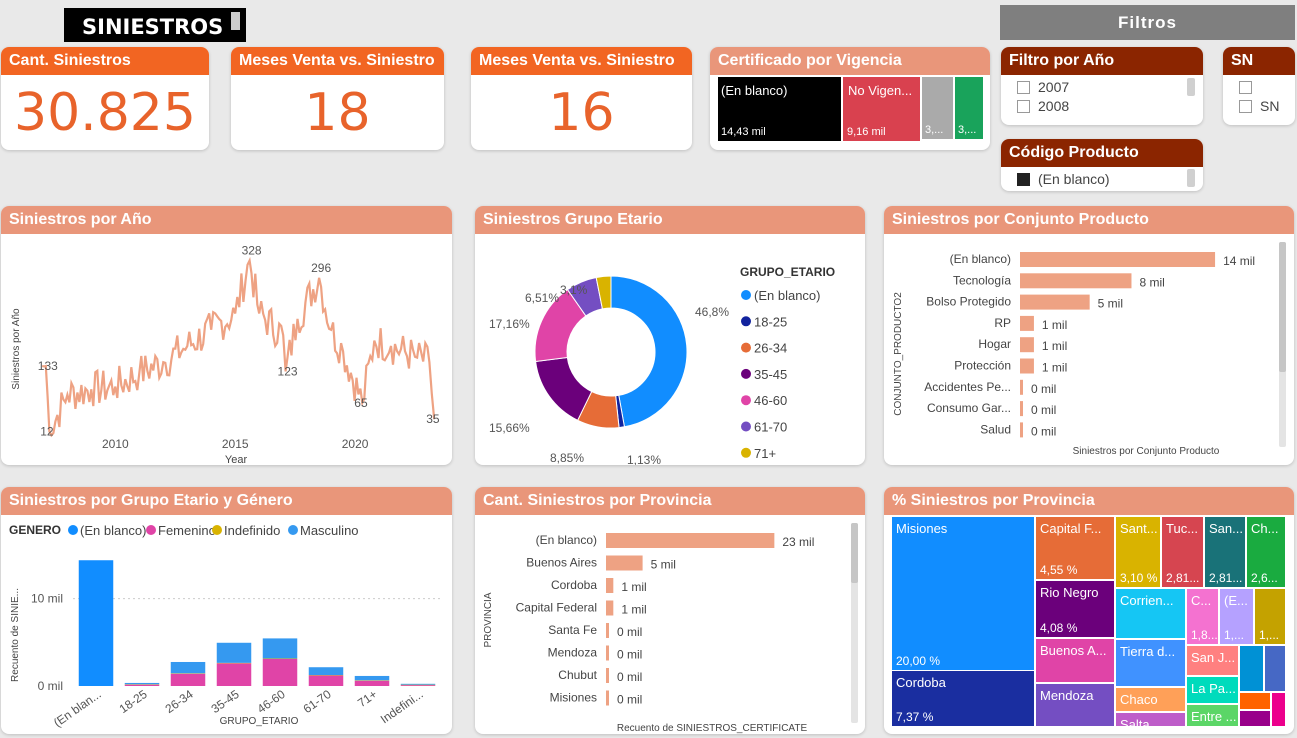  Describe the element at coordinates (1075, 548) in the screenshot. I see `treemap-tile: Capital F... 4,55 %` at that location.